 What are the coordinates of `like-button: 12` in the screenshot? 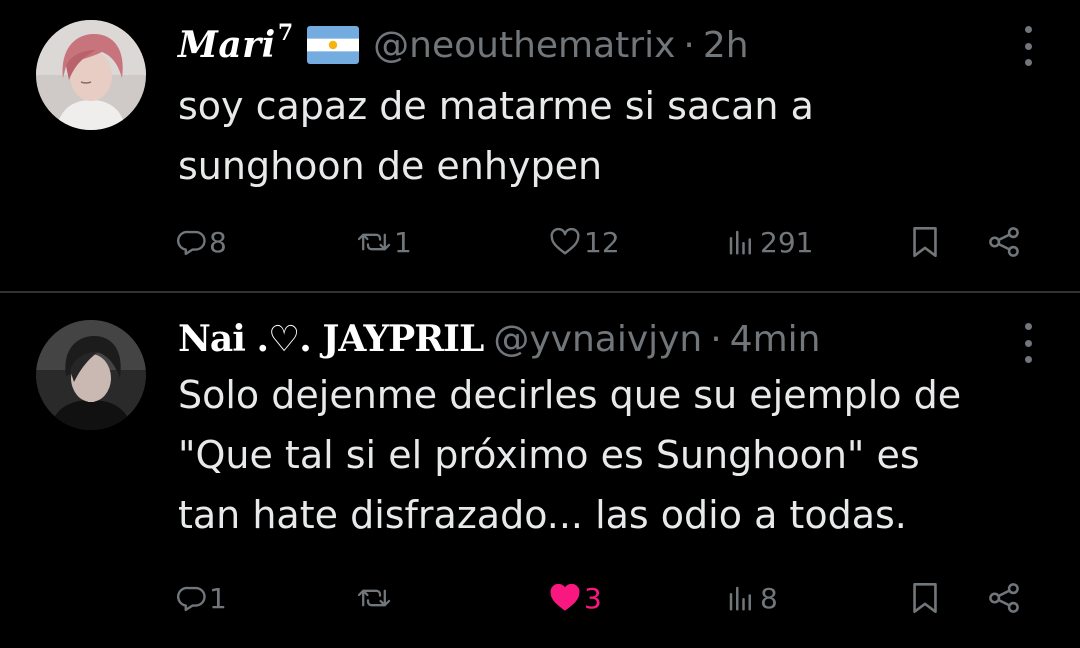 It's located at (584, 242).